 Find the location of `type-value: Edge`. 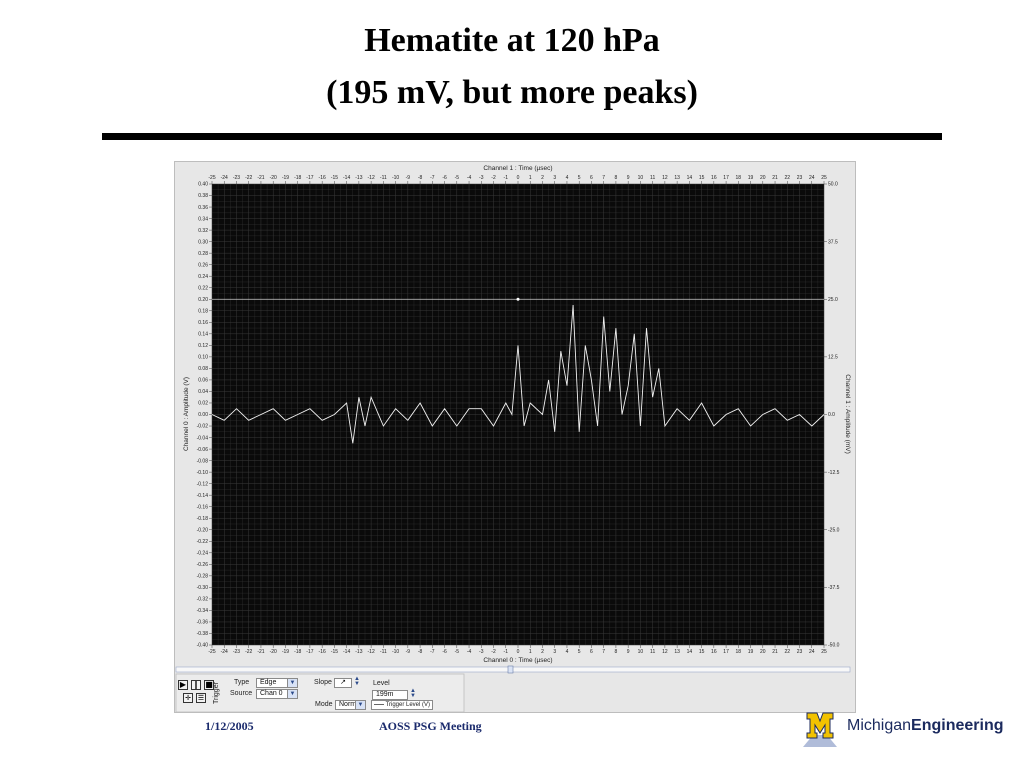

type-value: Edge is located at coordinates (268, 682).